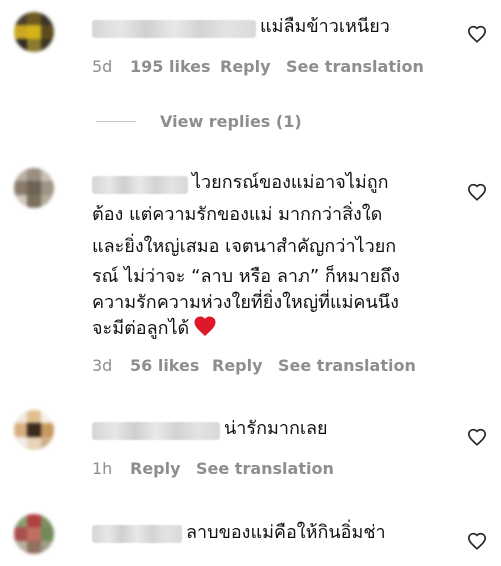 The image size is (501, 566). Describe the element at coordinates (477, 541) in the screenshot. I see `heart-outline-icon` at that location.